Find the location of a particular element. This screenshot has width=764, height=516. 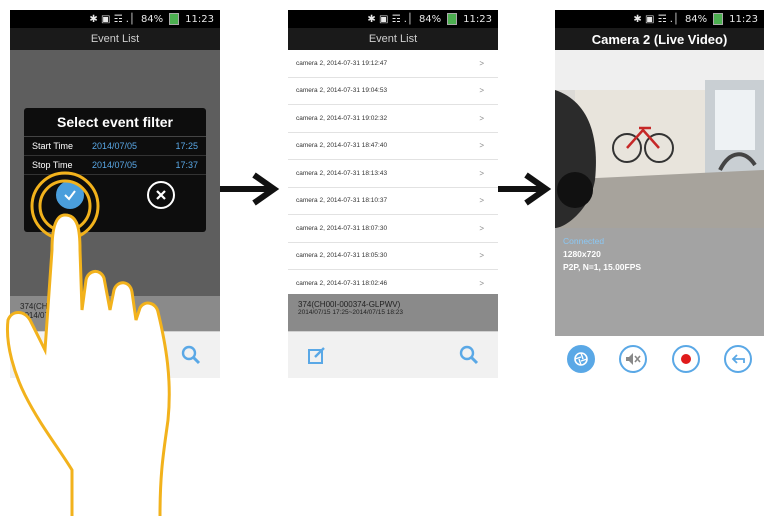

shutter-icon is located at coordinates (581, 359).